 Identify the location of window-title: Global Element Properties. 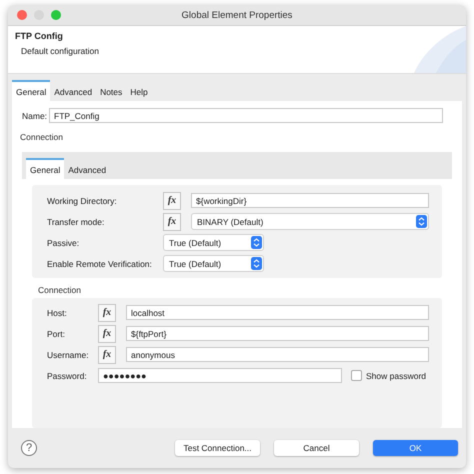
(237, 15).